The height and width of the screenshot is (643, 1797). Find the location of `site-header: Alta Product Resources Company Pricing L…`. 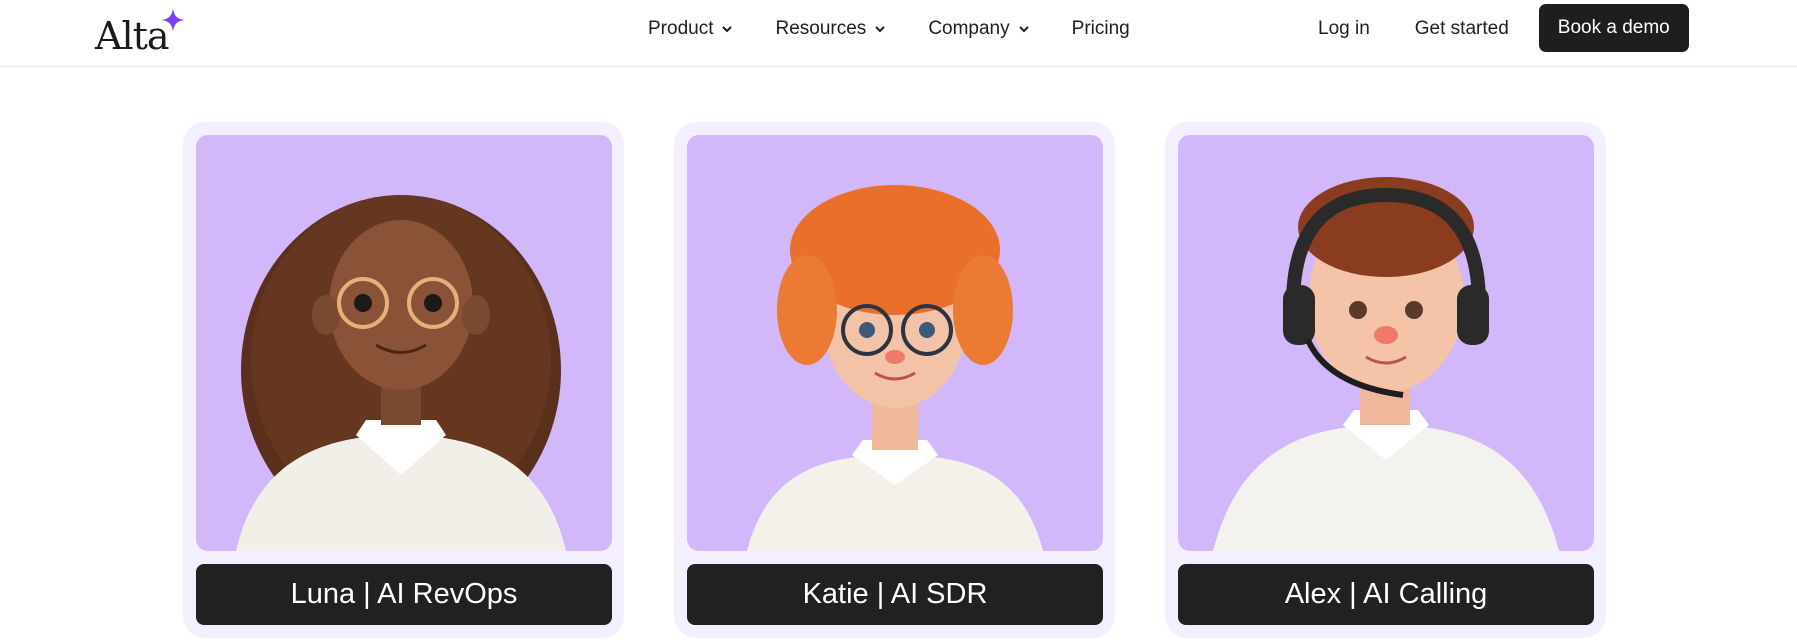

site-header: Alta Product Resources Company Pricing L… is located at coordinates (898, 33).